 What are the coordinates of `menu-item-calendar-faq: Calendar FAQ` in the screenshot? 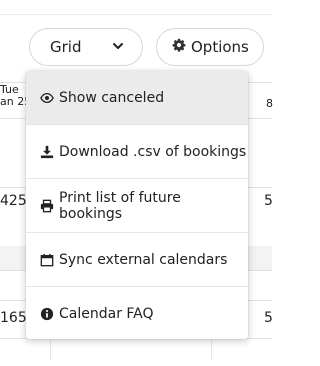 It's located at (137, 313).